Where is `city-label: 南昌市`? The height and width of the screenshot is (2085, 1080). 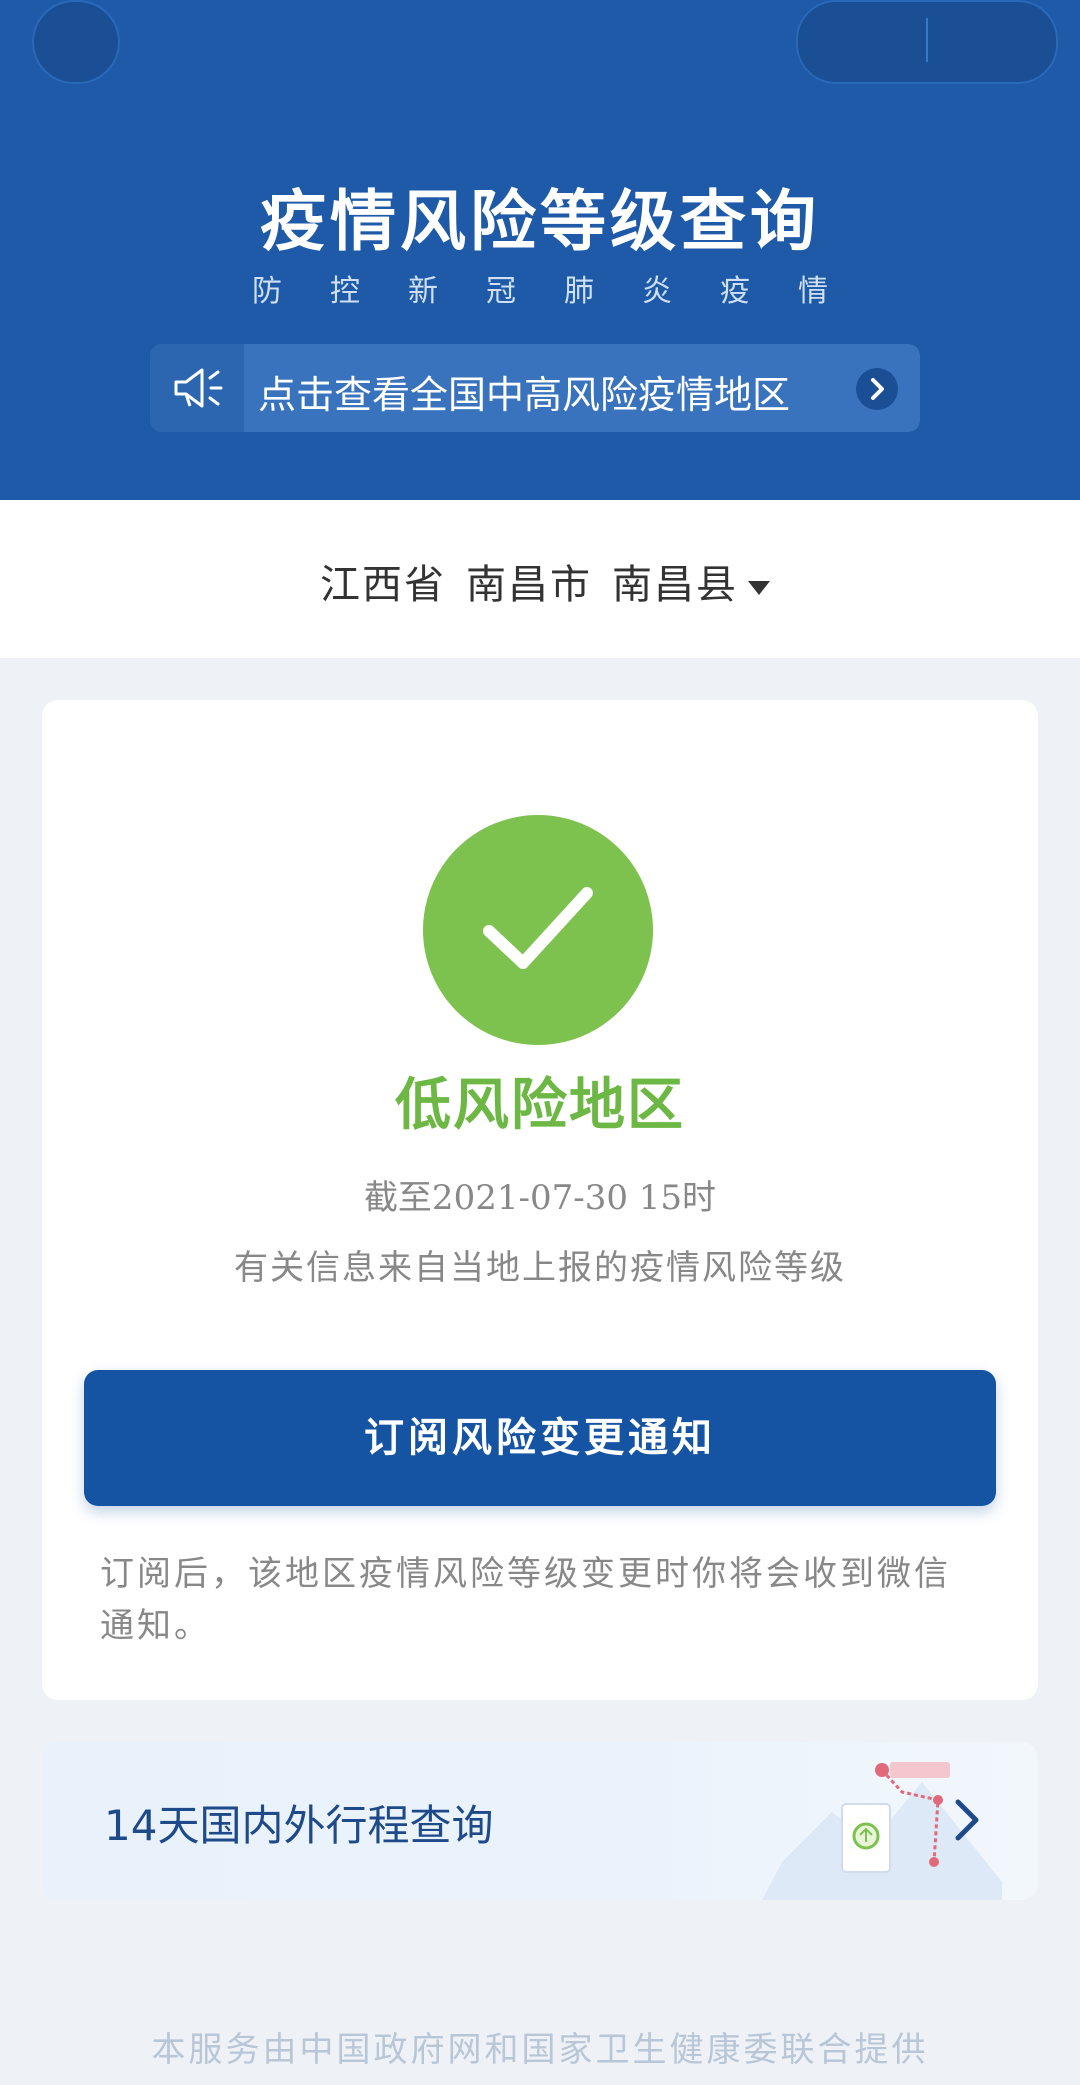
city-label: 南昌市 is located at coordinates (529, 585).